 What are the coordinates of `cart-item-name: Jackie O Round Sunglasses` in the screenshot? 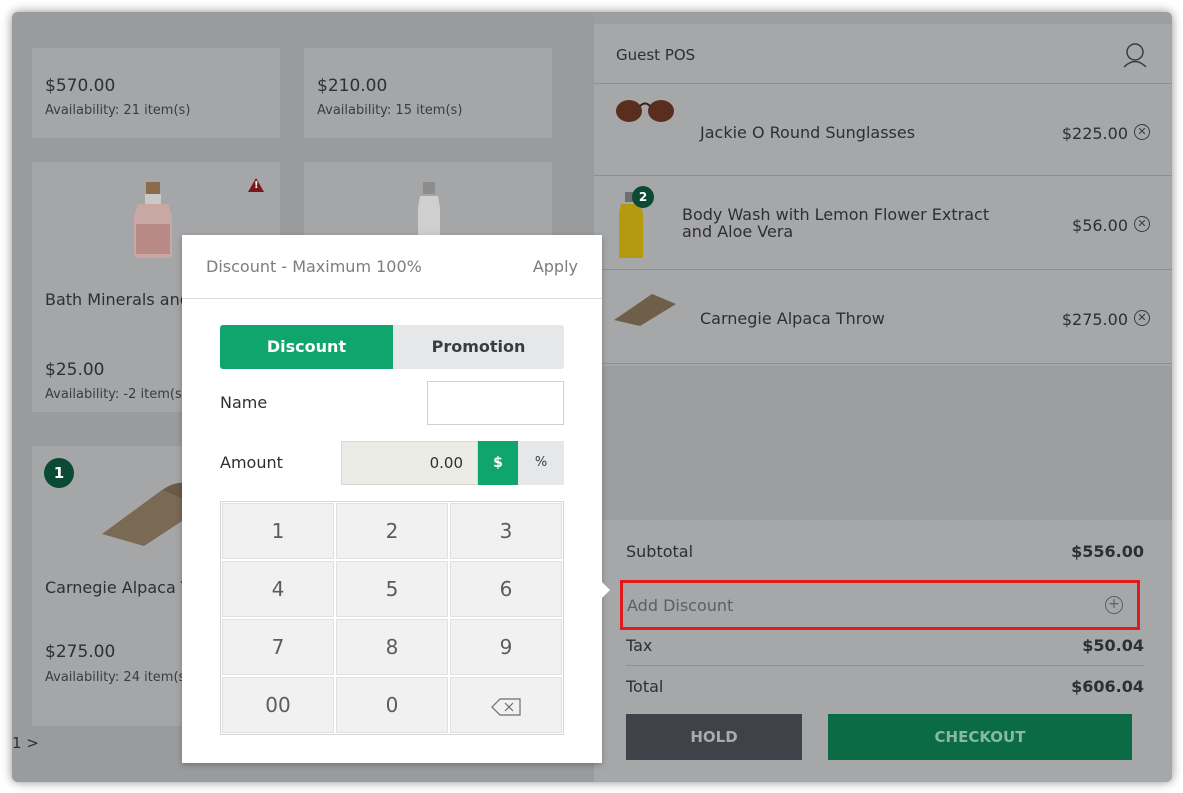 It's located at (808, 132).